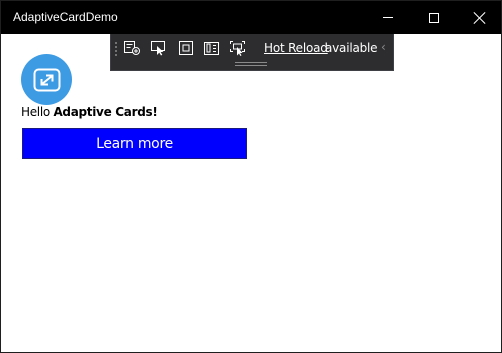 This screenshot has width=502, height=353. What do you see at coordinates (65, 17) in the screenshot?
I see `window-title: AdaptiveCardDemo` at bounding box center [65, 17].